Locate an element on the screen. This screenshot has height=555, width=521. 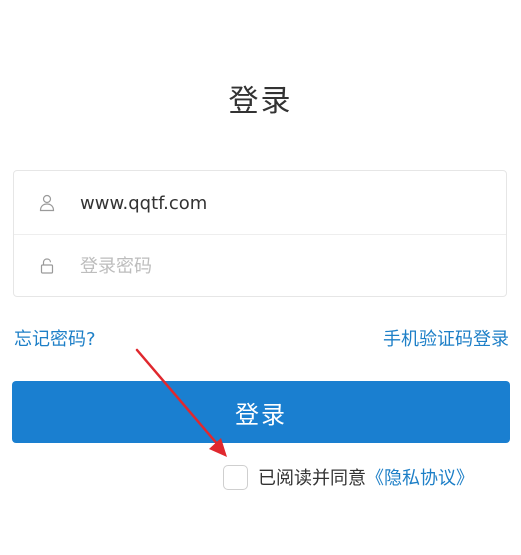
user-icon is located at coordinates (47, 203).